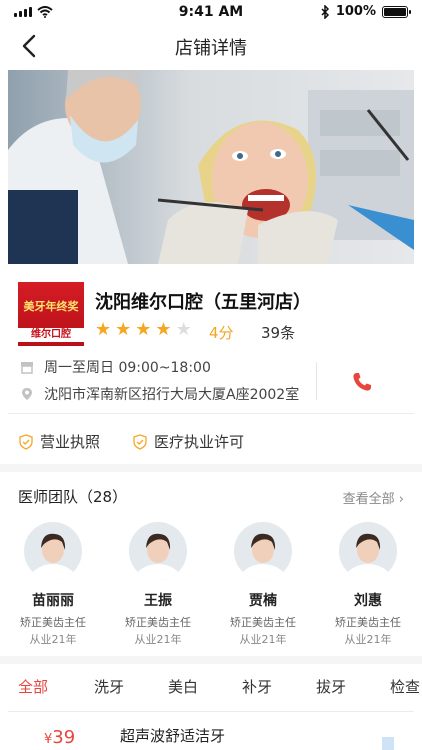 The height and width of the screenshot is (750, 422). Describe the element at coordinates (183, 686) in the screenshot. I see `tab-whitening: 美白` at that location.